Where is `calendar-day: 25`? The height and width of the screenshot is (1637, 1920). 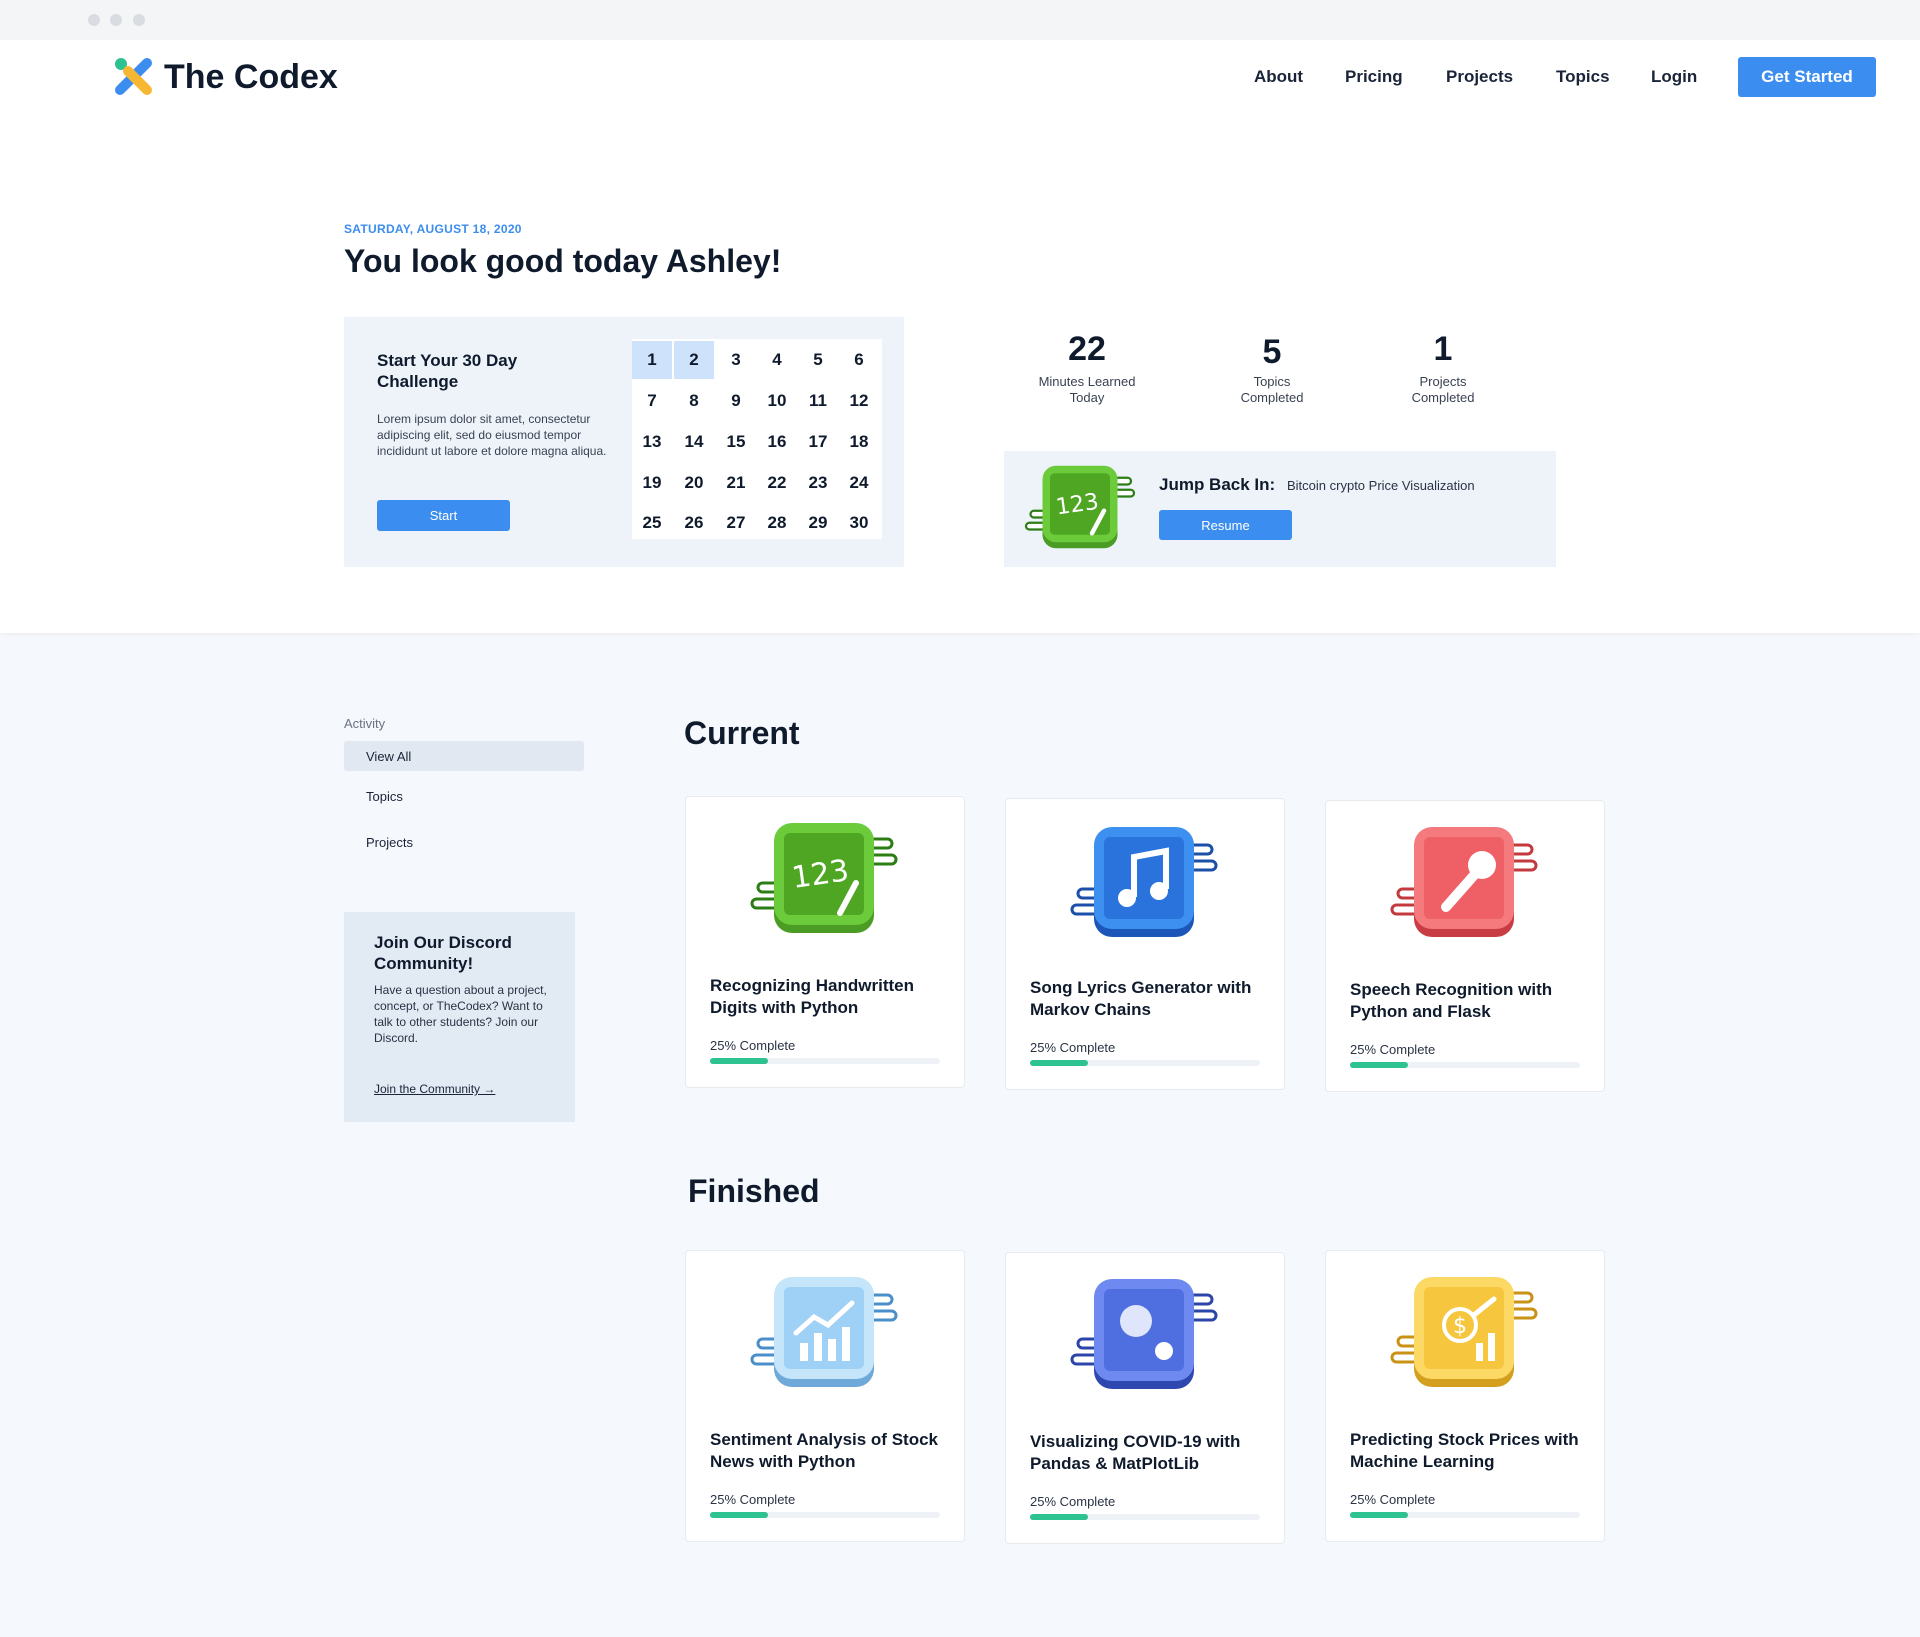 calendar-day: 25 is located at coordinates (652, 523).